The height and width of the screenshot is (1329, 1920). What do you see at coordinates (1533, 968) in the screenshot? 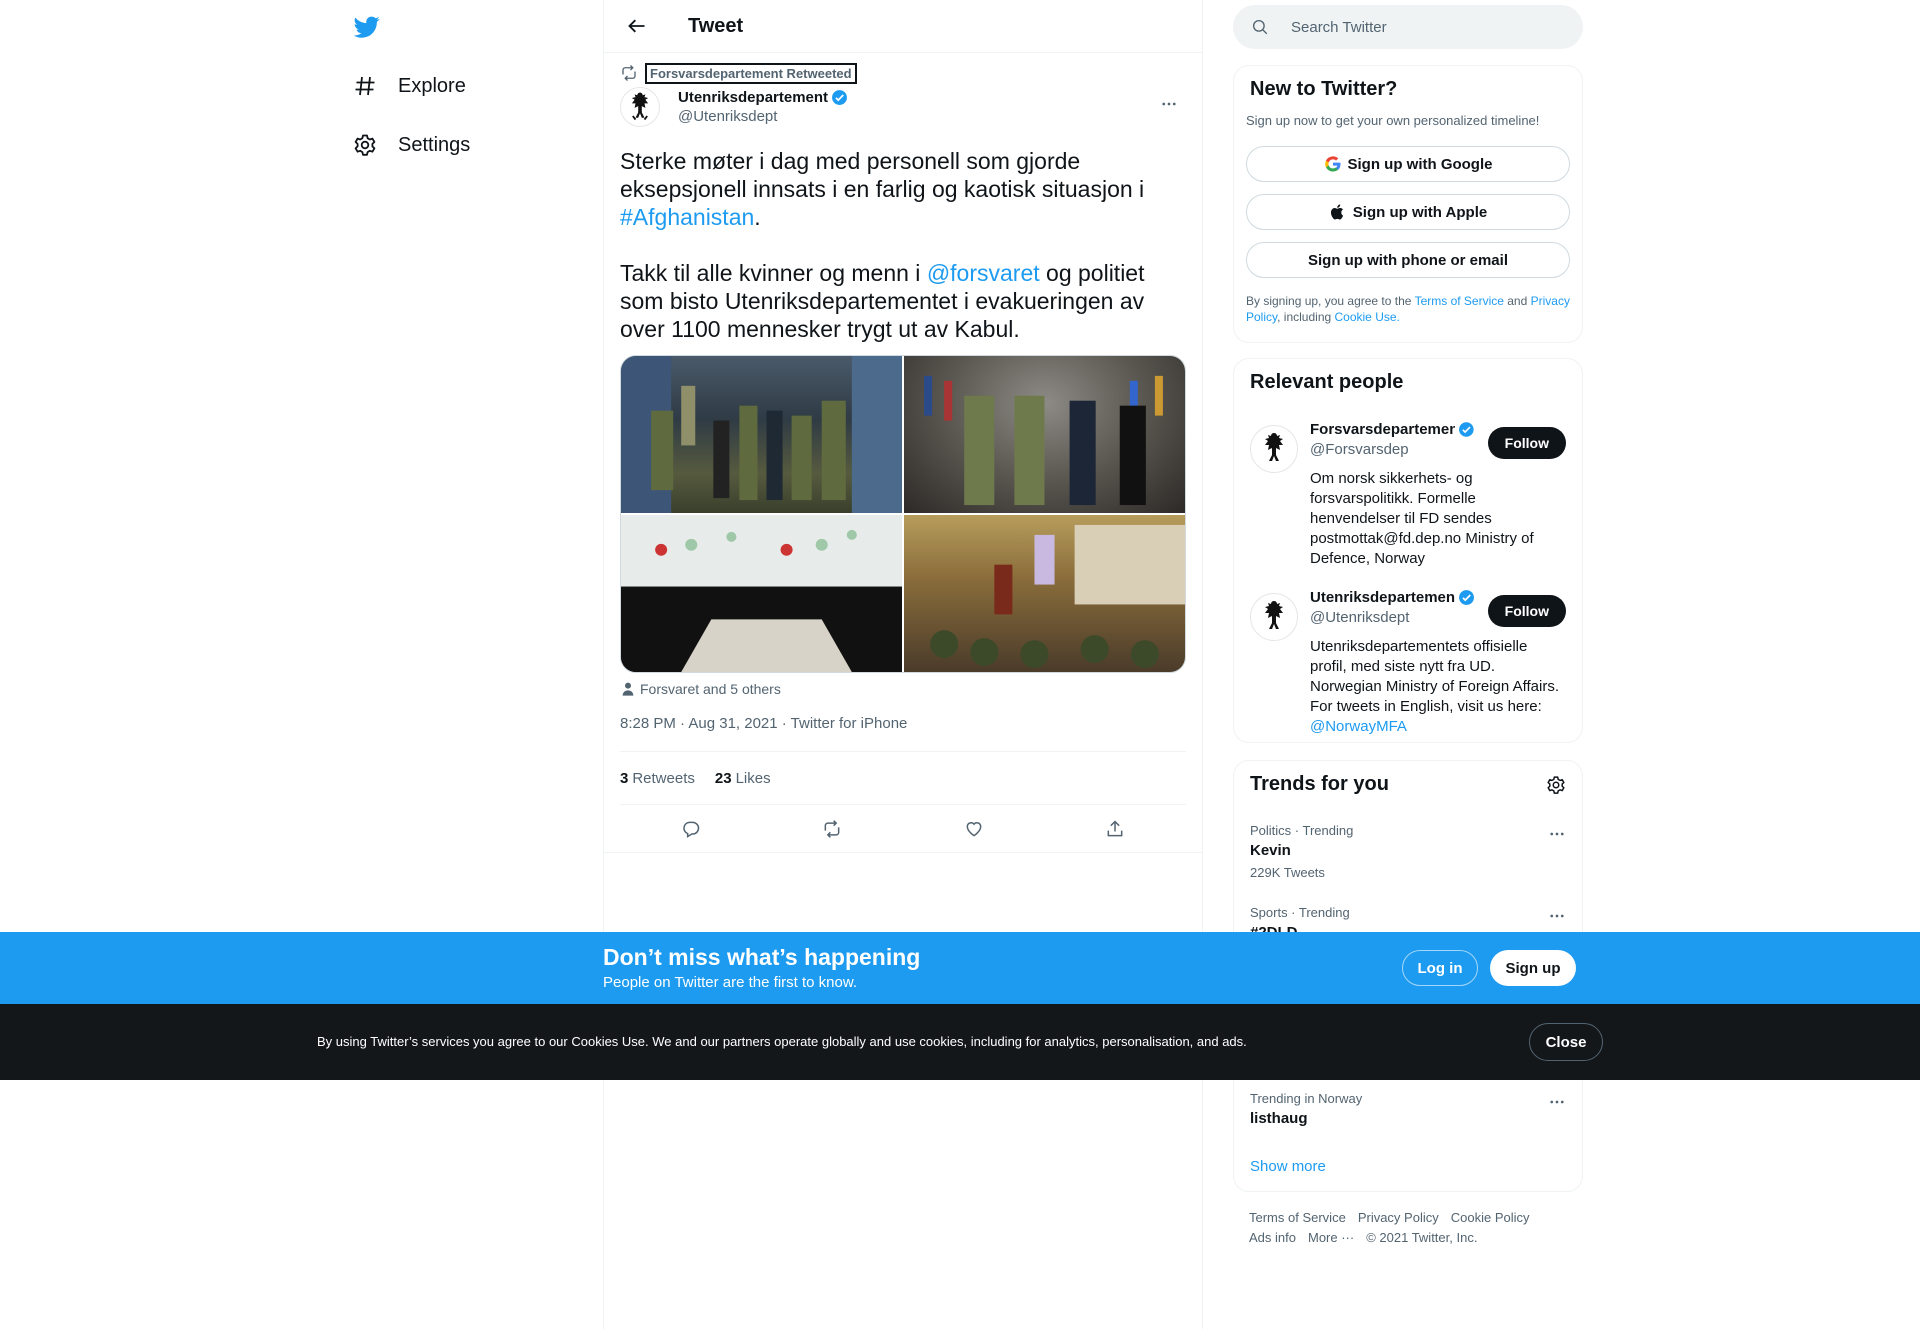
I see `signup-button: Sign up` at bounding box center [1533, 968].